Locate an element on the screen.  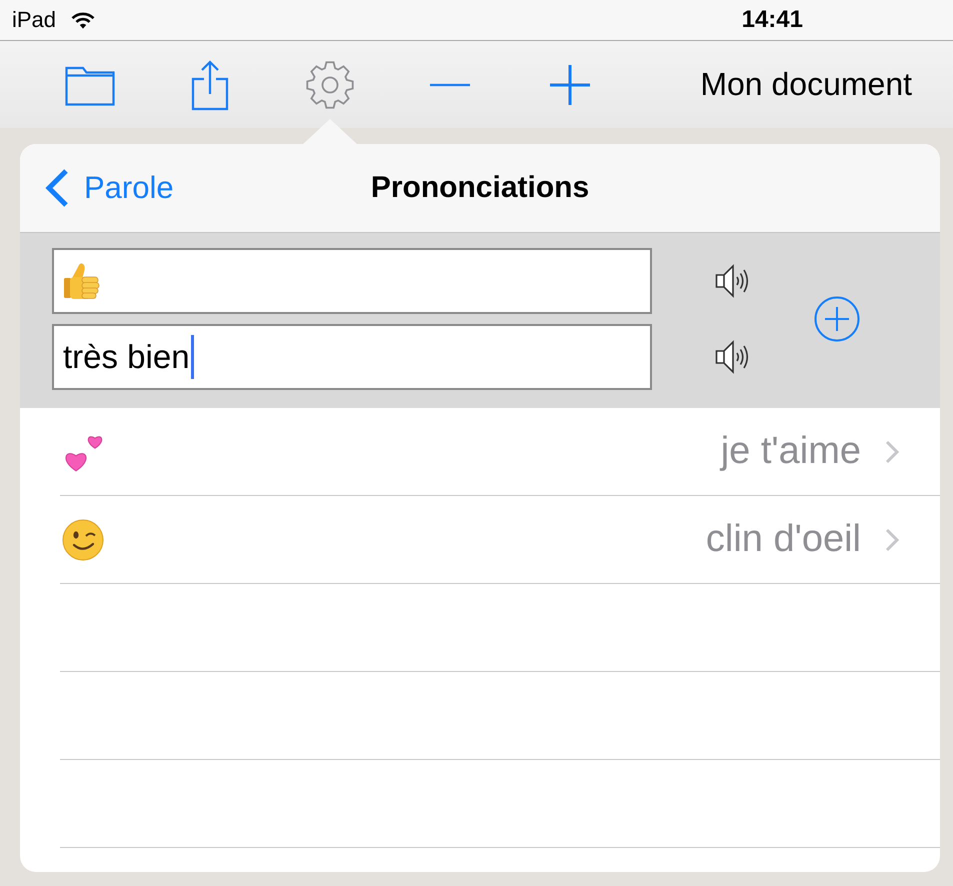
share-icon is located at coordinates (210, 84).